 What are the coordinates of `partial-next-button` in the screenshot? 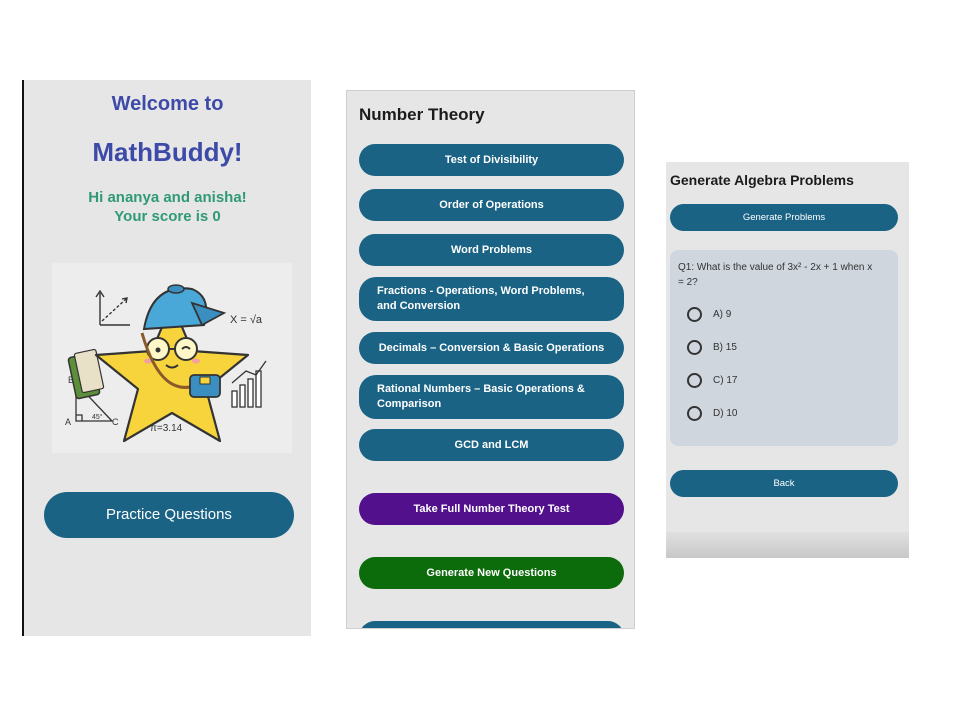 It's located at (491, 624).